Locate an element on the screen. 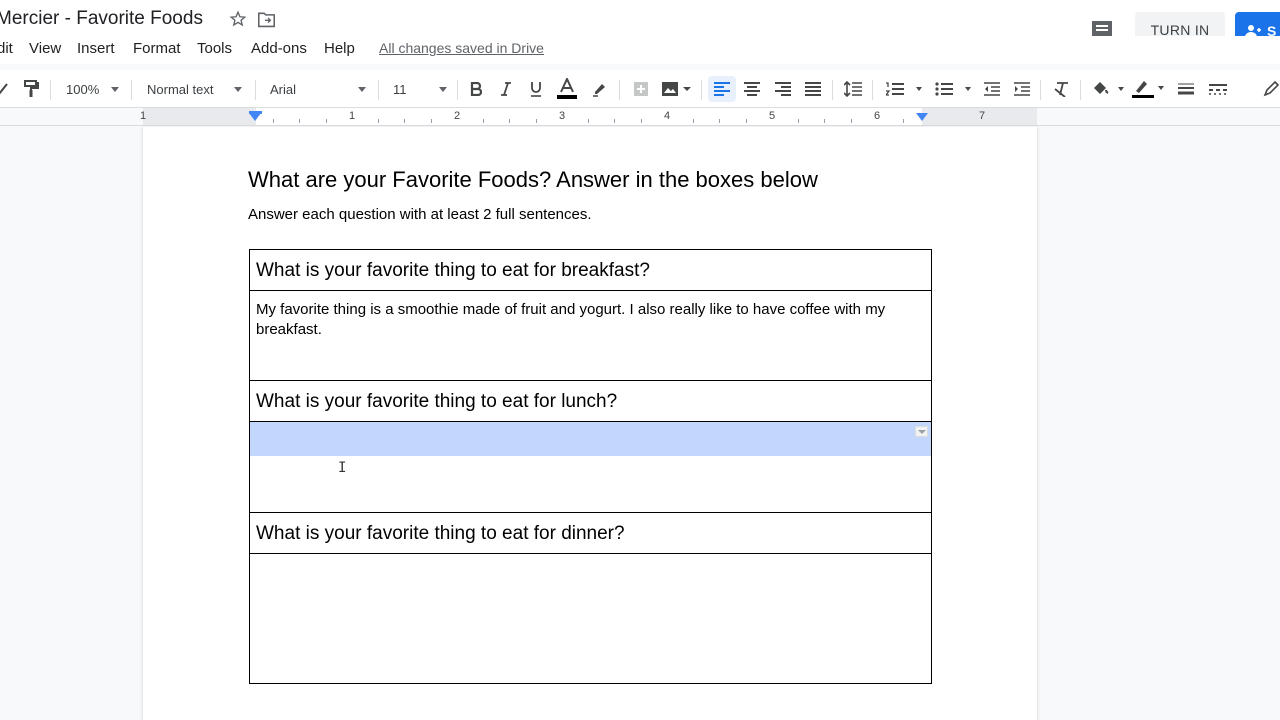 The height and width of the screenshot is (720, 1280). table-row is located at coordinates (590, 618).